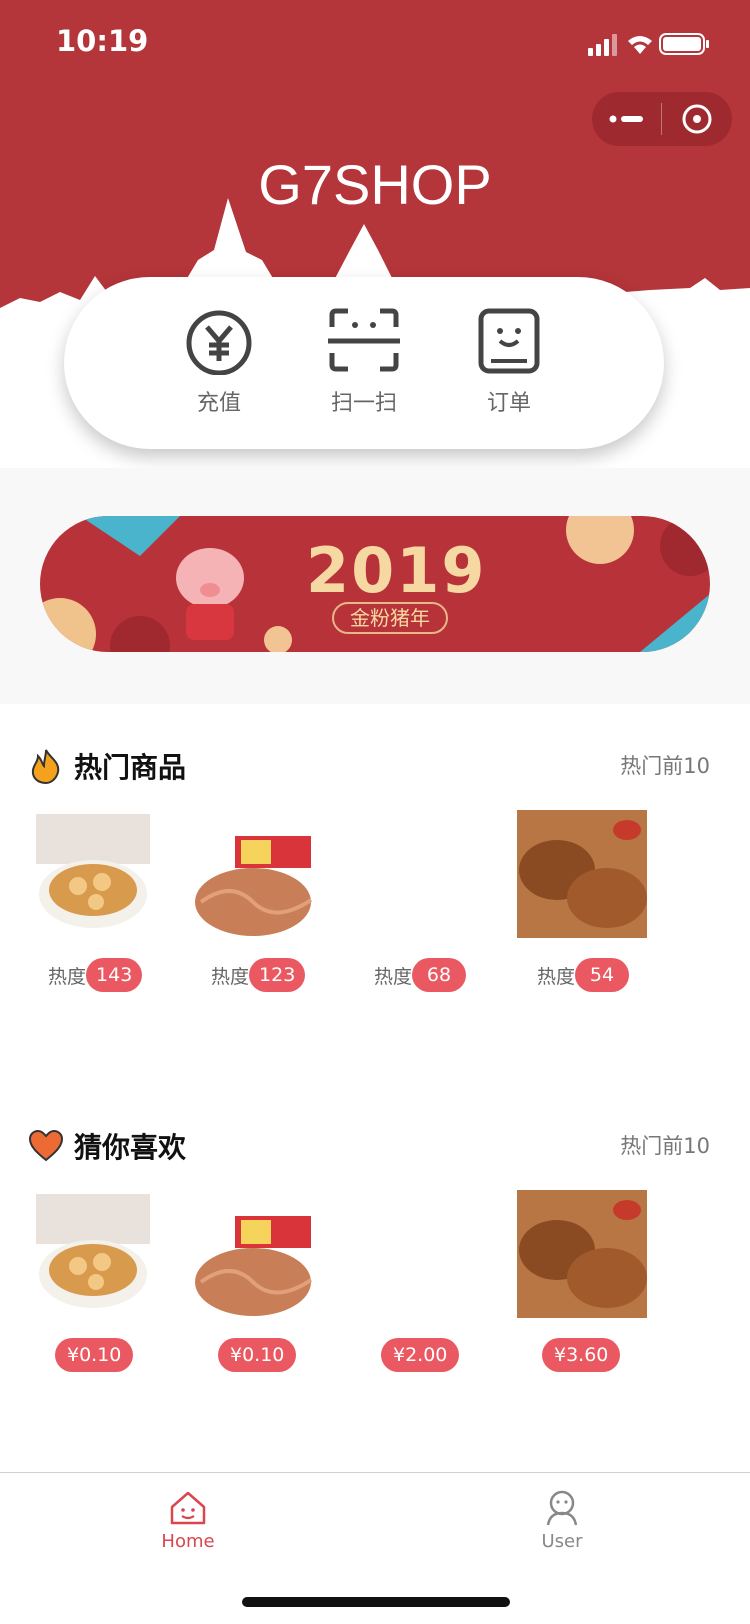 Image resolution: width=750 pixels, height=1624 pixels. Describe the element at coordinates (508, 403) in the screenshot. I see `quick-action-label: 订单` at that location.